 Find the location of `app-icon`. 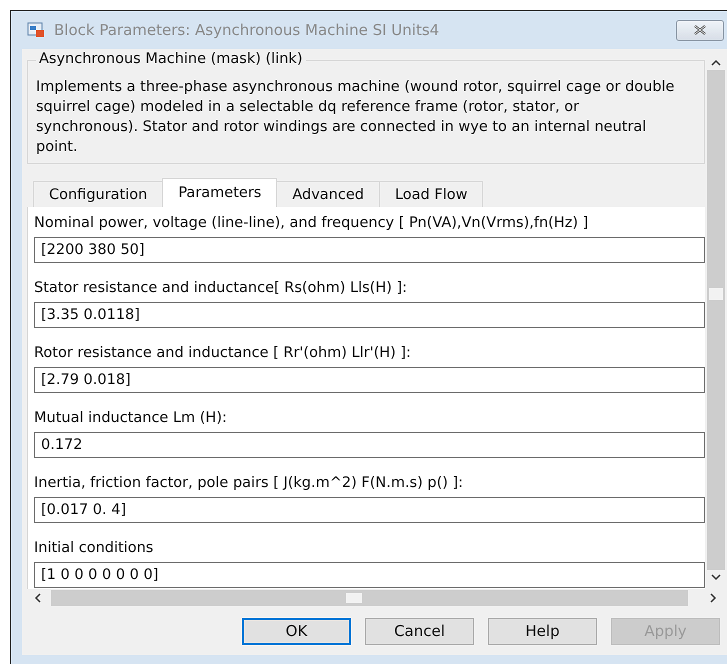

app-icon is located at coordinates (36, 30).